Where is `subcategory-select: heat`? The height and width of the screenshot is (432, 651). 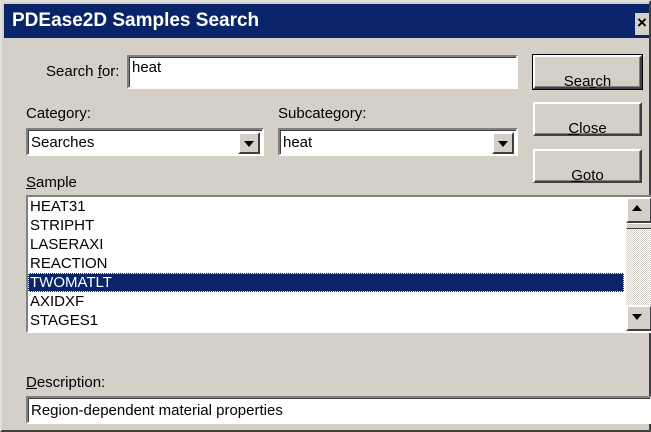 subcategory-select: heat is located at coordinates (398, 142).